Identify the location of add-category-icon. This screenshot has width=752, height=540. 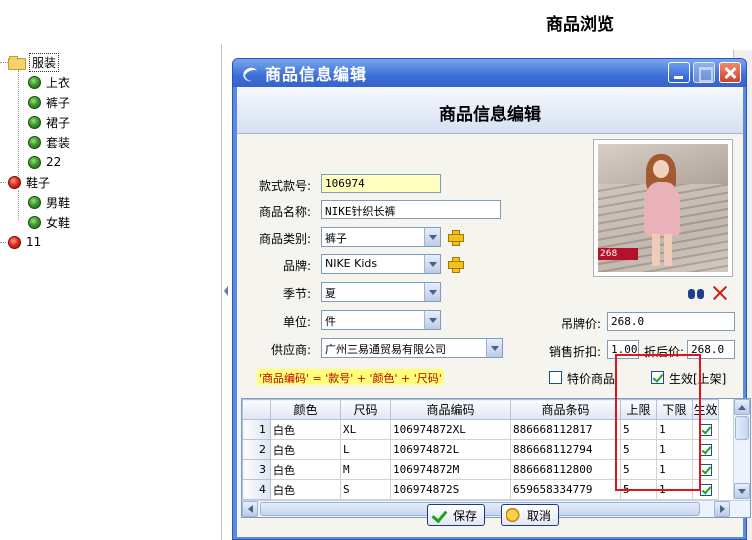
(456, 238).